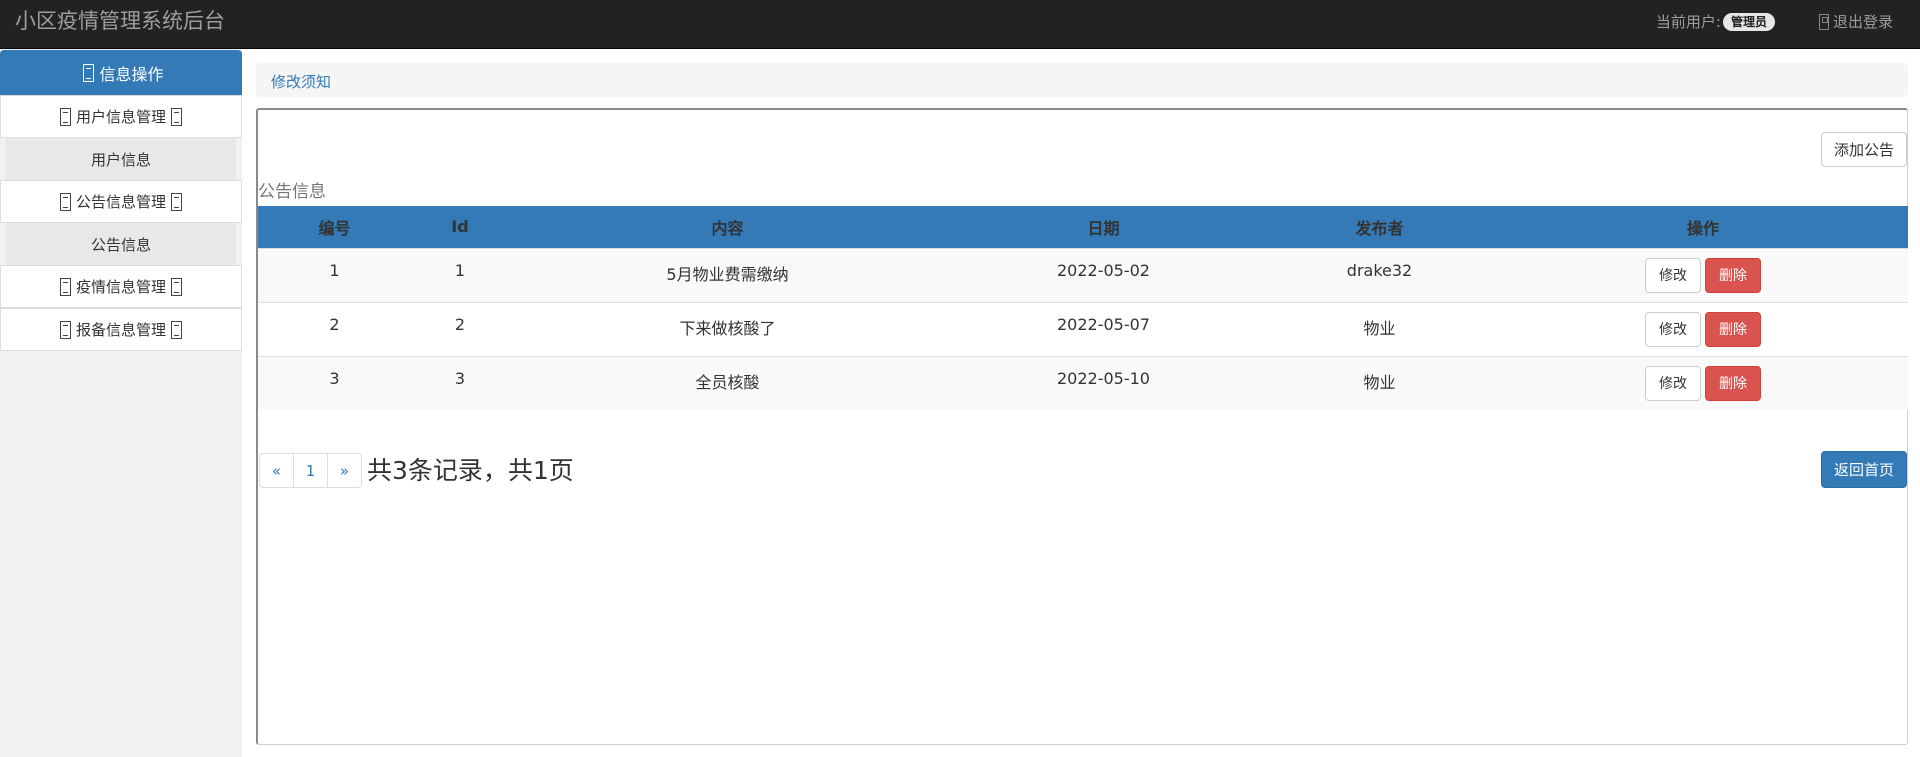 The height and width of the screenshot is (757, 1920). Describe the element at coordinates (470, 470) in the screenshot. I see `records-summary: 共3条记录，共1页` at that location.